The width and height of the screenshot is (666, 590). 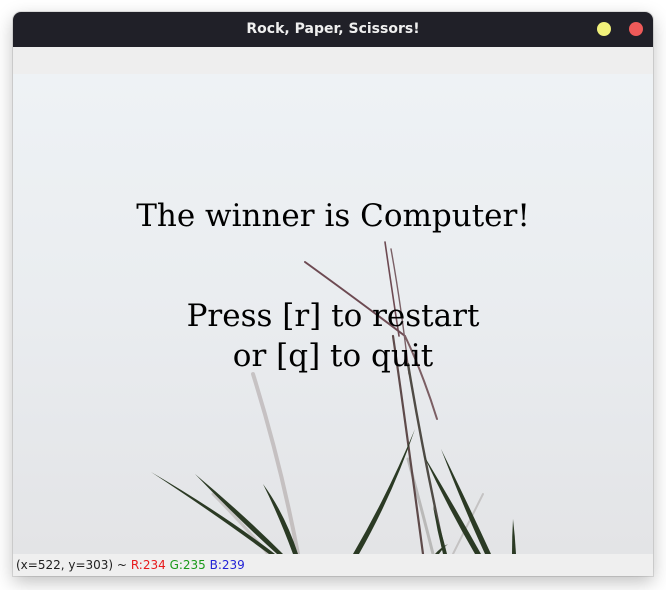 I want to click on toolbar, so click(x=333, y=60).